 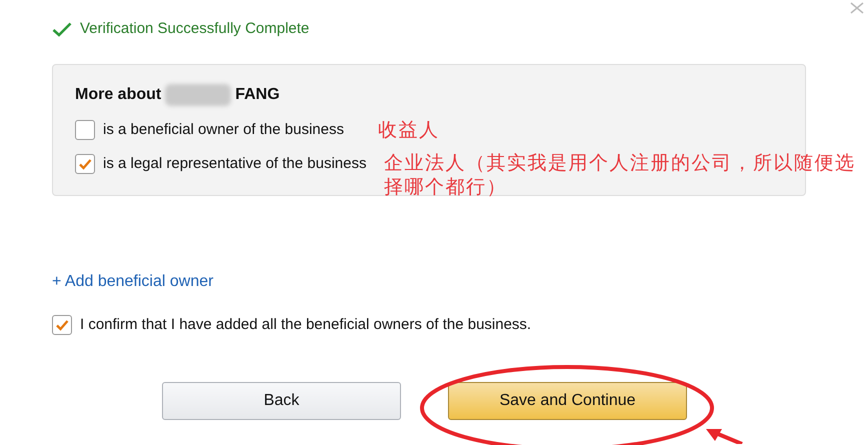 What do you see at coordinates (724, 436) in the screenshot?
I see `annotation-arrow` at bounding box center [724, 436].